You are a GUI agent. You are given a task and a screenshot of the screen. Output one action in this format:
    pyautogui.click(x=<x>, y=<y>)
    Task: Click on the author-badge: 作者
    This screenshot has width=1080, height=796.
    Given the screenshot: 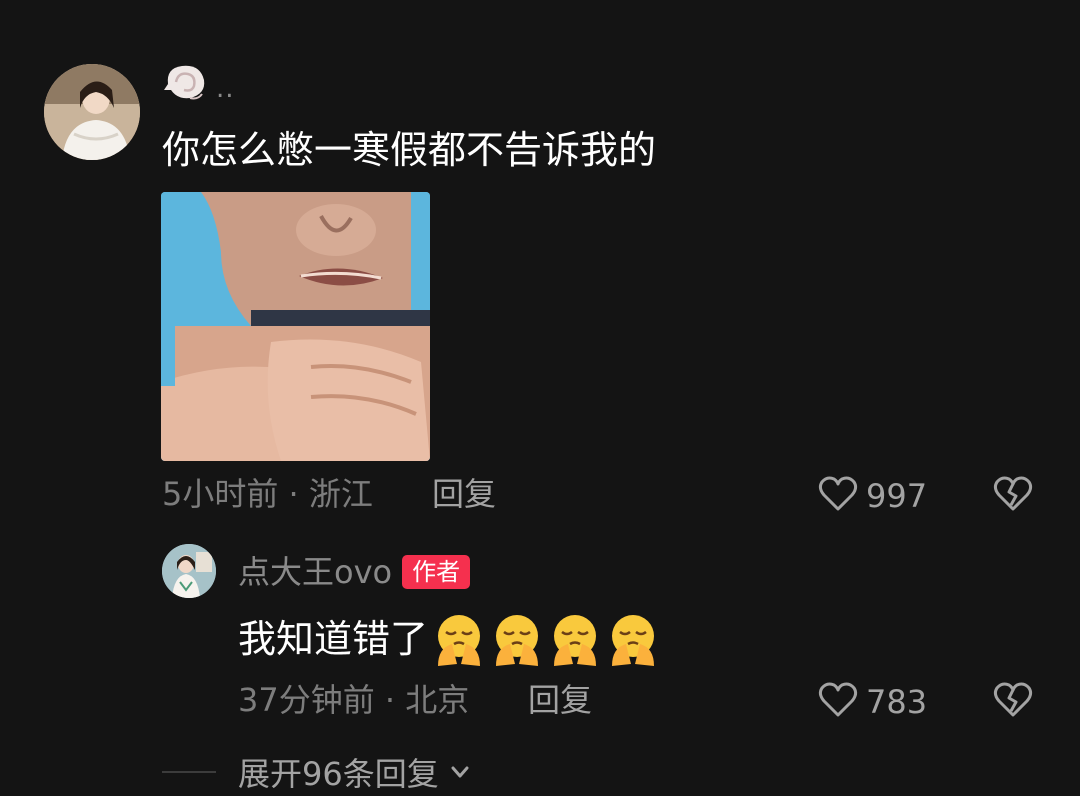 What is the action you would take?
    pyautogui.click(x=436, y=572)
    